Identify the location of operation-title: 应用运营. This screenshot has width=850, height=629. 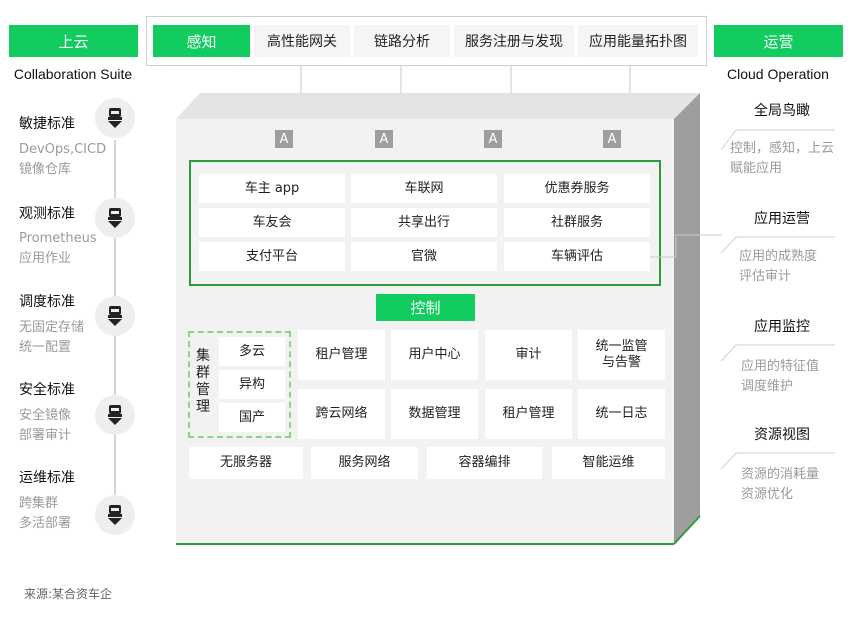
(782, 219).